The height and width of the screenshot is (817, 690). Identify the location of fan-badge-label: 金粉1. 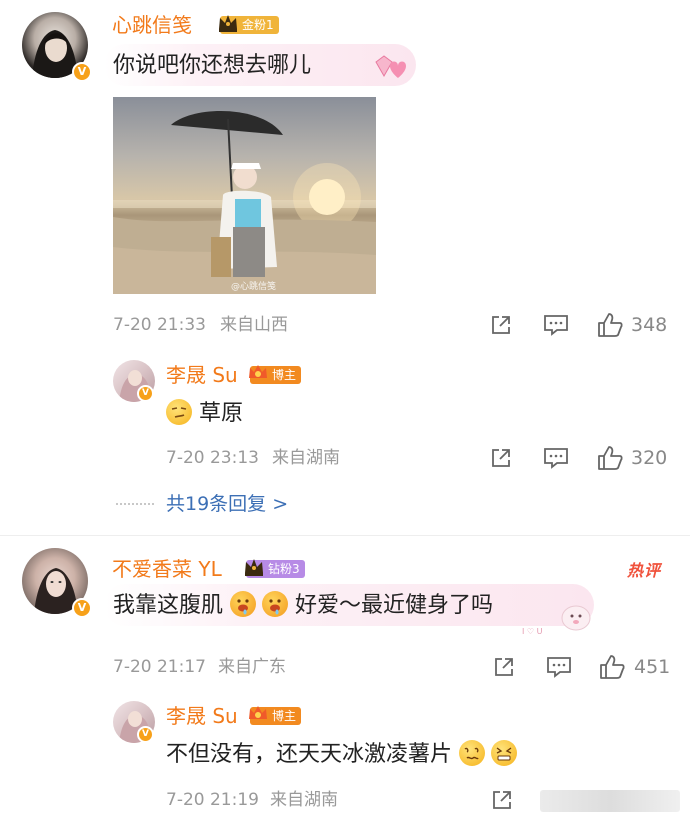
(258, 25).